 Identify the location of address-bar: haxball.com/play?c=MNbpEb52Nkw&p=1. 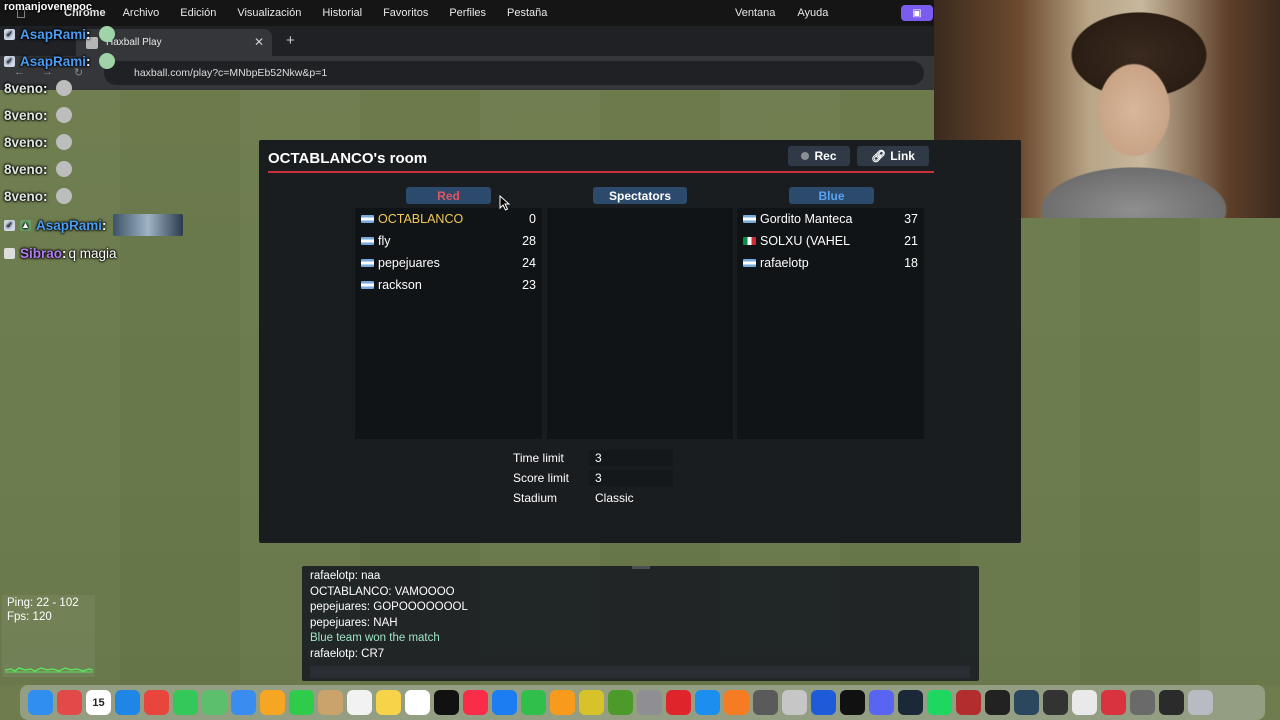
(514, 73).